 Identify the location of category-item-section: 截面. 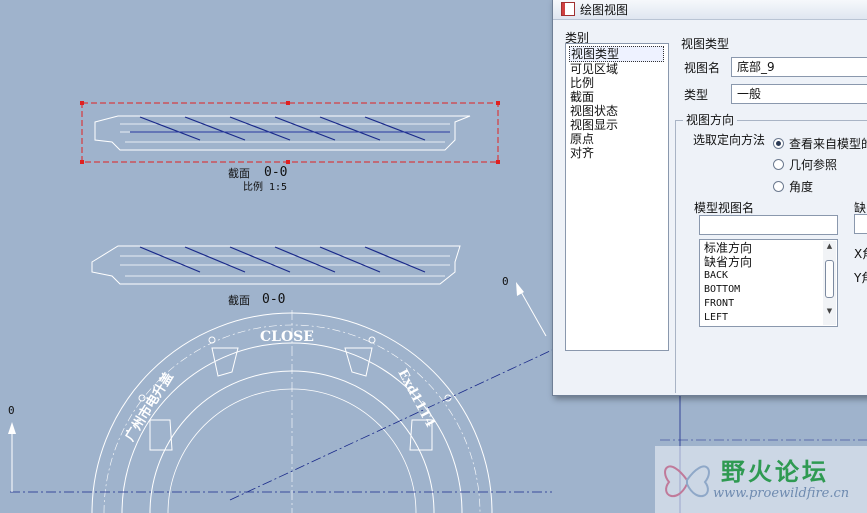
(618, 97).